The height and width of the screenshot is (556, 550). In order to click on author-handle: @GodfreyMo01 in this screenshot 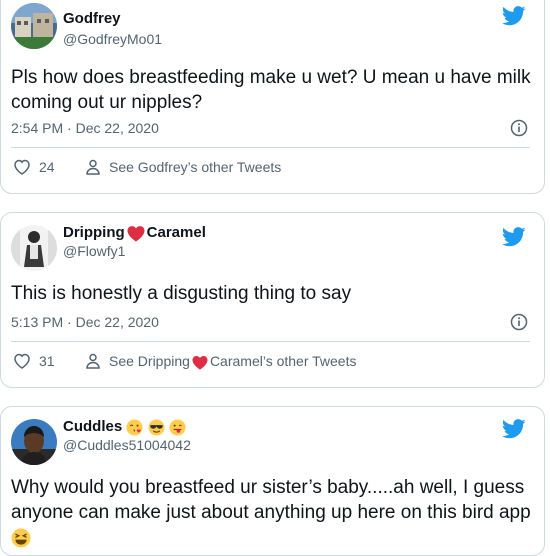, I will do `click(112, 39)`.